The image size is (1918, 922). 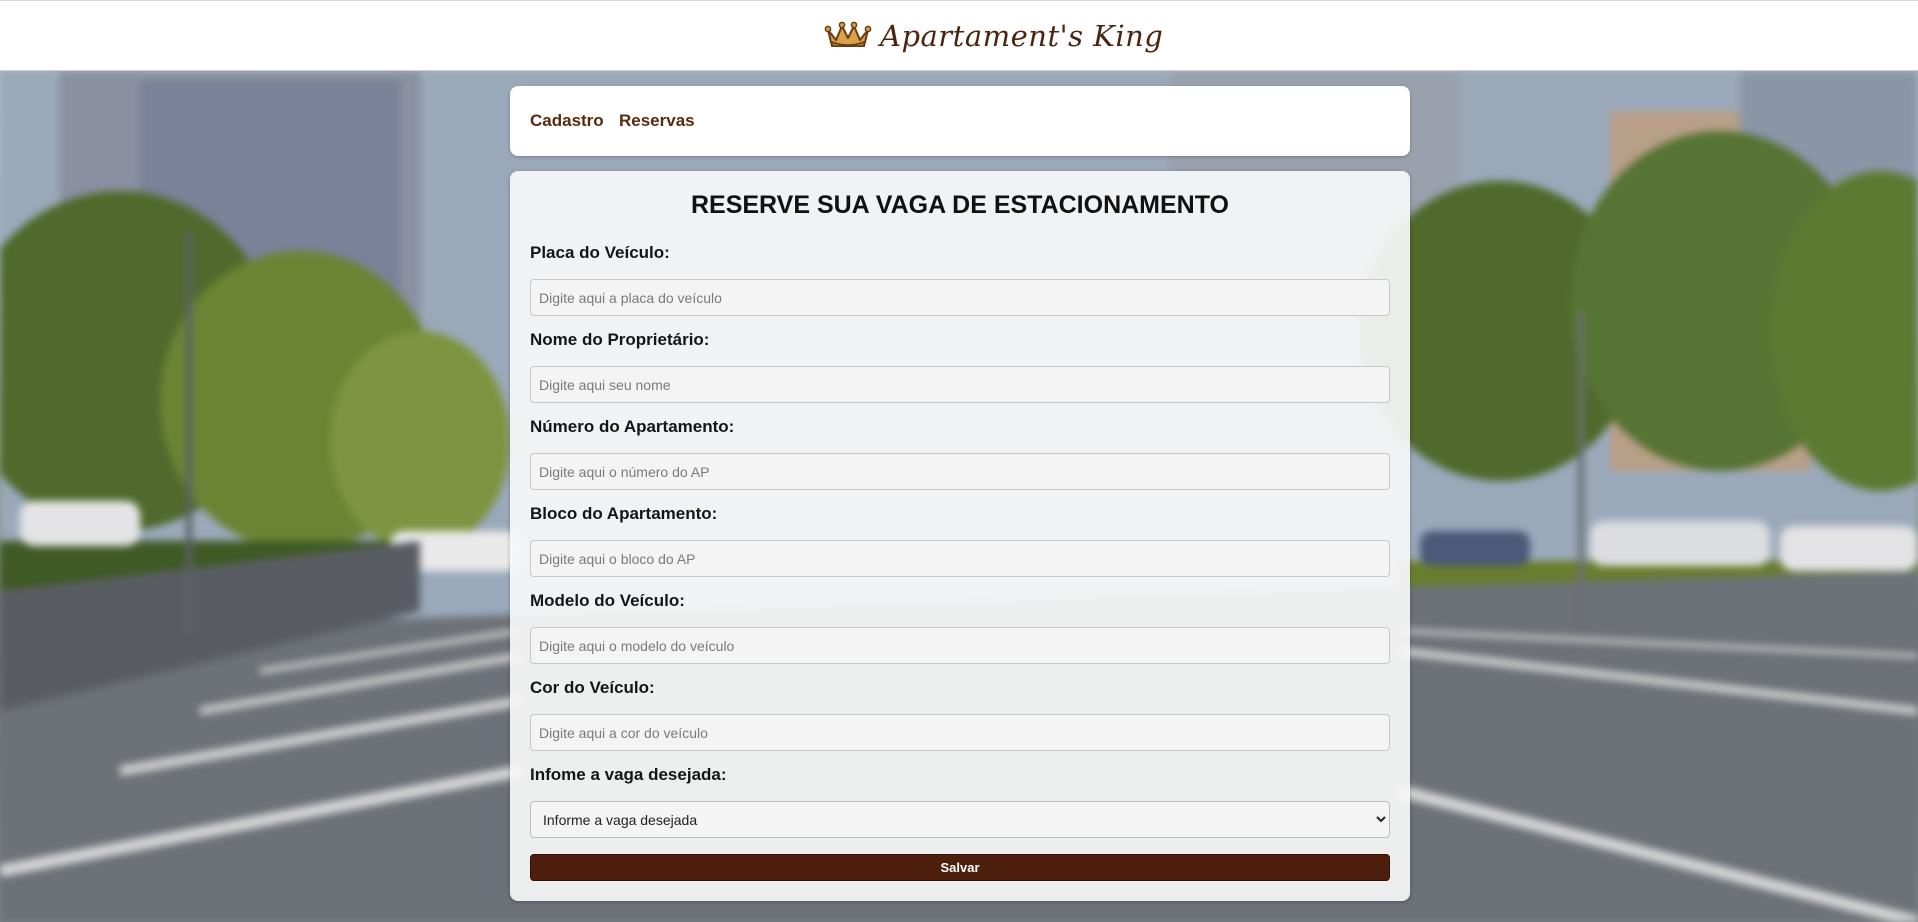 What do you see at coordinates (1022, 36) in the screenshot?
I see `brand-name: Apartament's King` at bounding box center [1022, 36].